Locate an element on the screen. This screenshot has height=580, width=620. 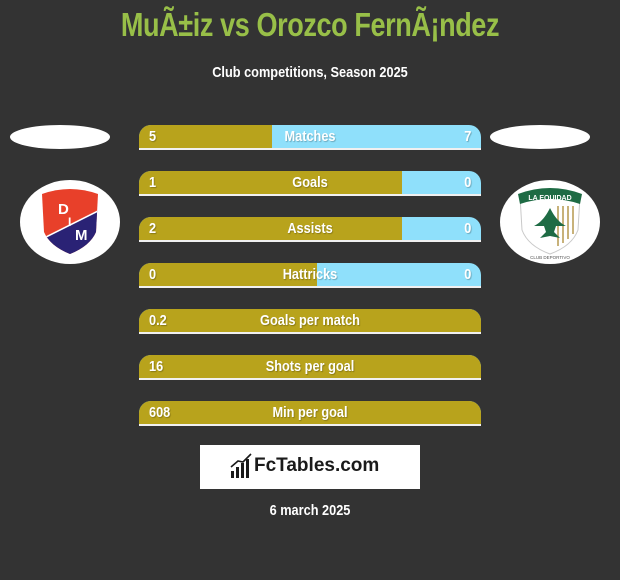
bar-chart-icon is located at coordinates (241, 465).